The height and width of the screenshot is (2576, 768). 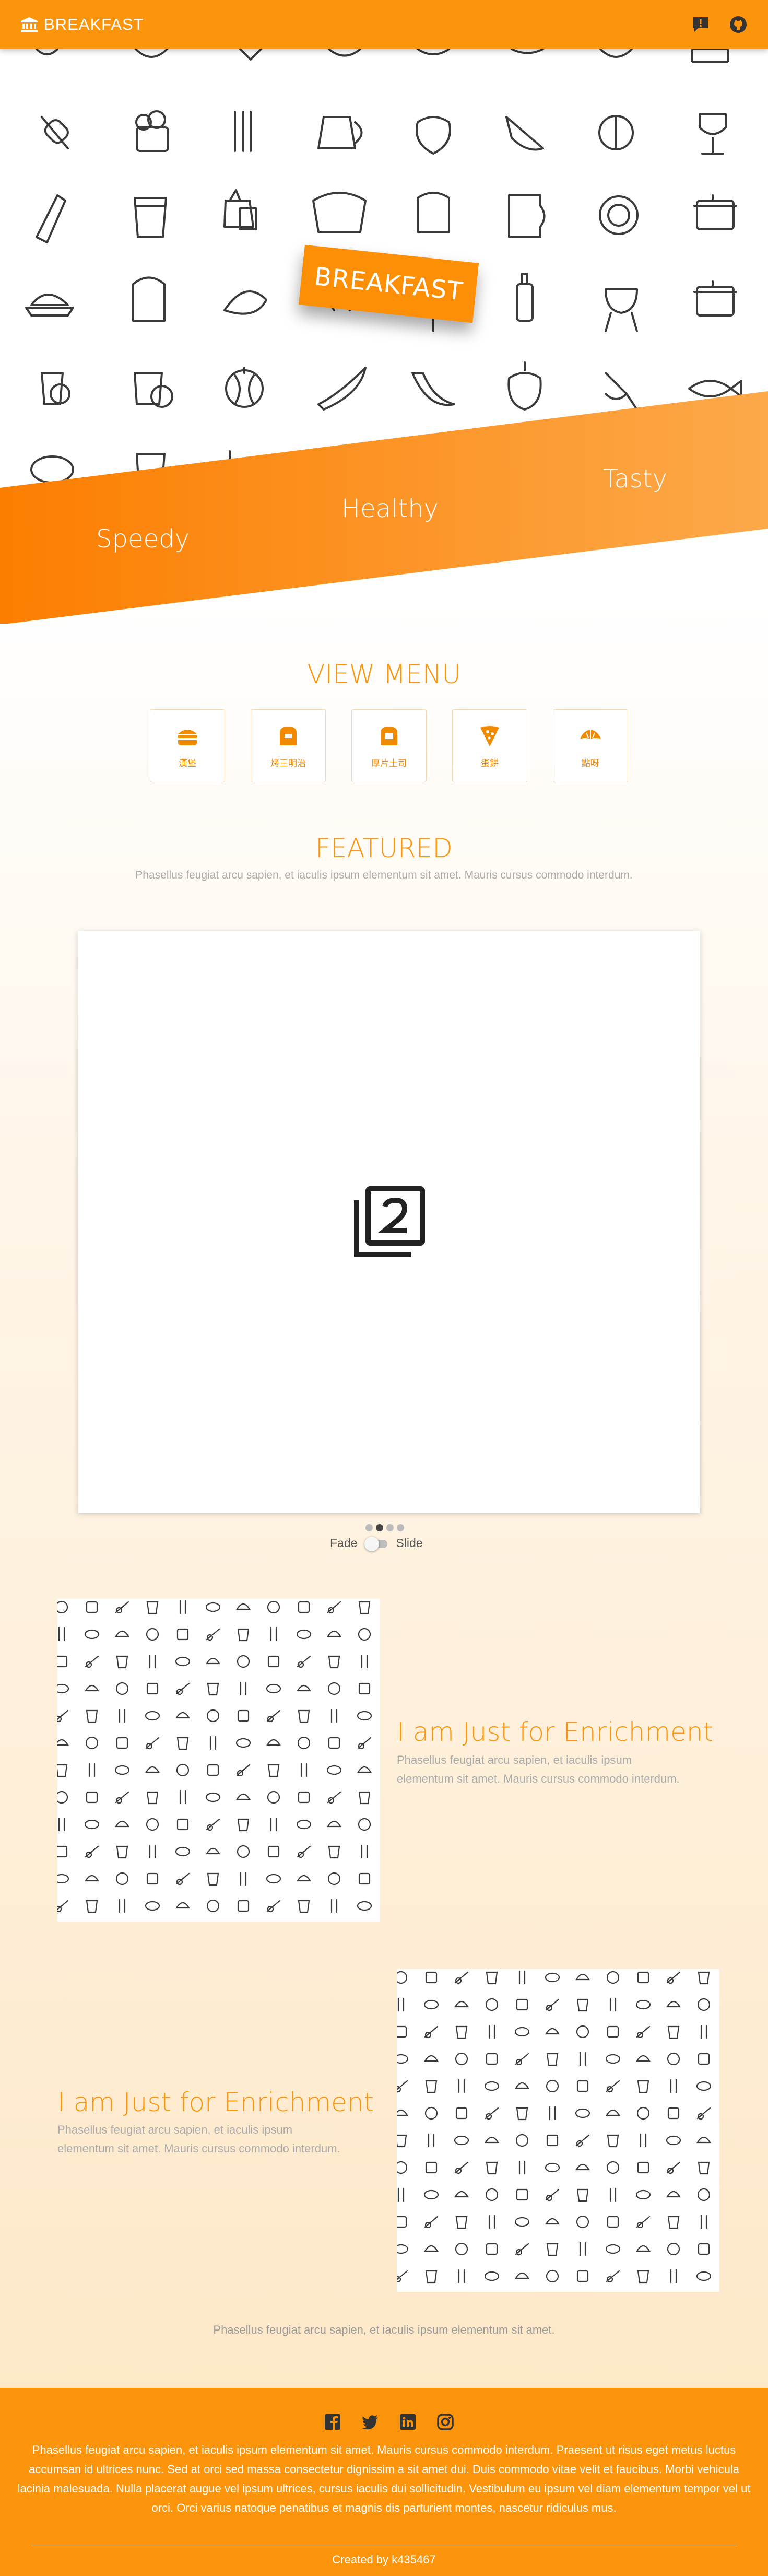 I want to click on bank-icon, so click(x=29, y=24).